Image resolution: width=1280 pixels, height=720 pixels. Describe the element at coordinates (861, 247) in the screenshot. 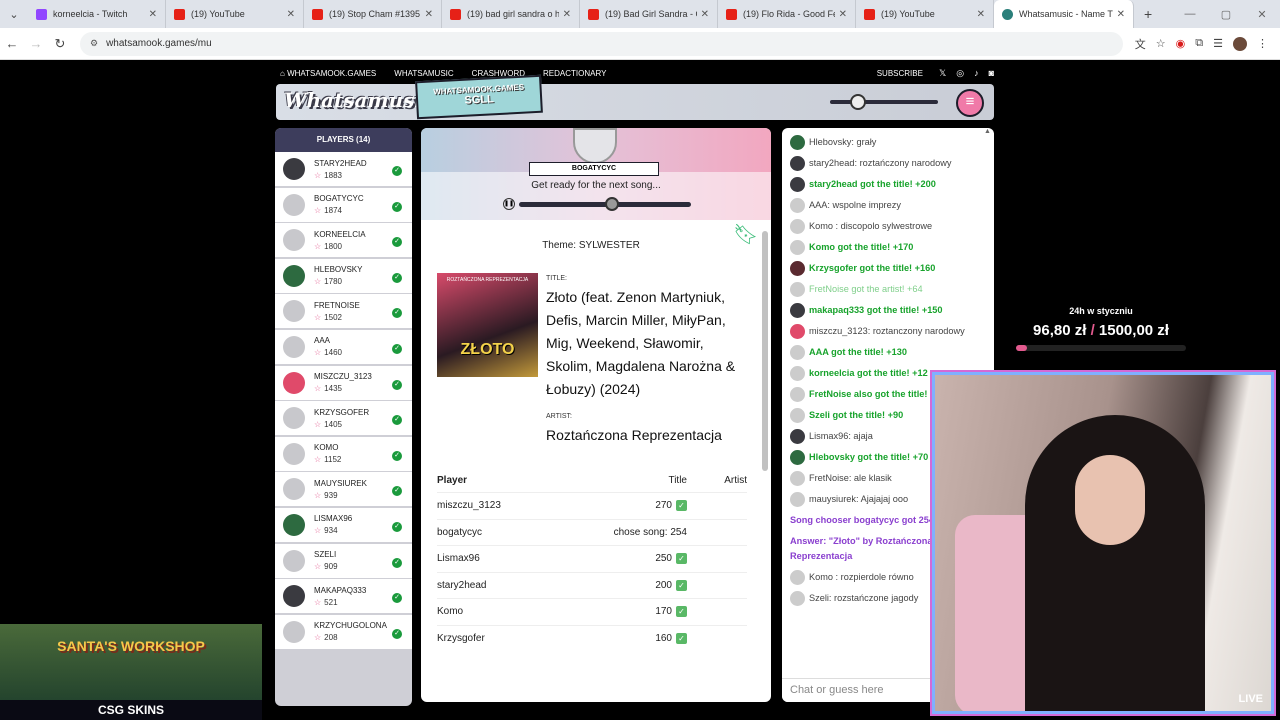

I see `chat-text: Komo got the title! +170` at that location.